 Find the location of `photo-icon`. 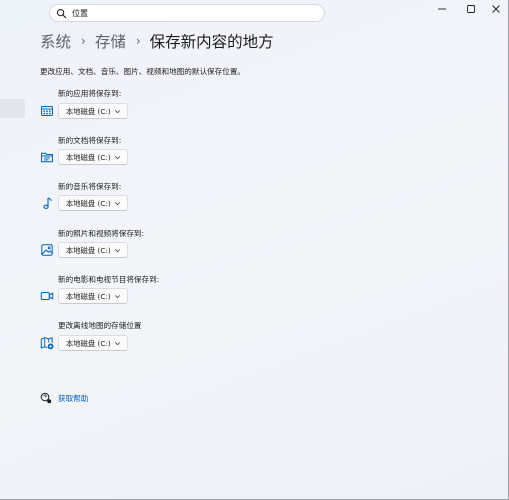

photo-icon is located at coordinates (47, 250).